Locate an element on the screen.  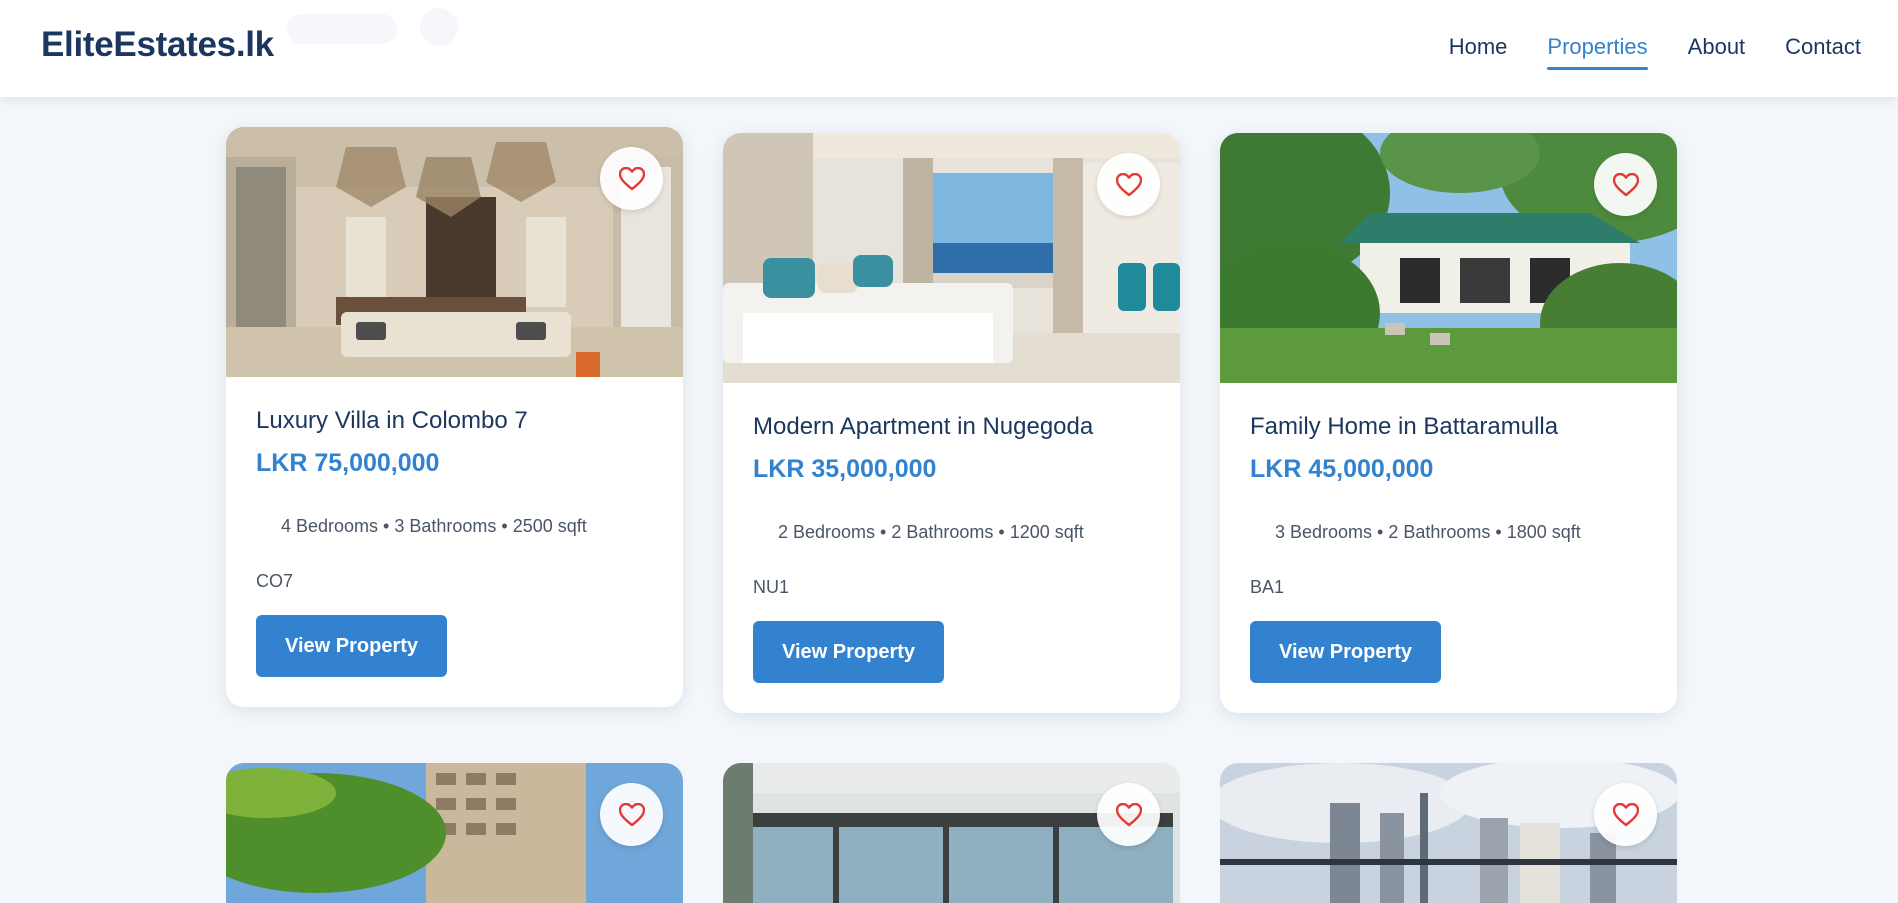
property-price: LKR 45,000,000 is located at coordinates (1342, 469).